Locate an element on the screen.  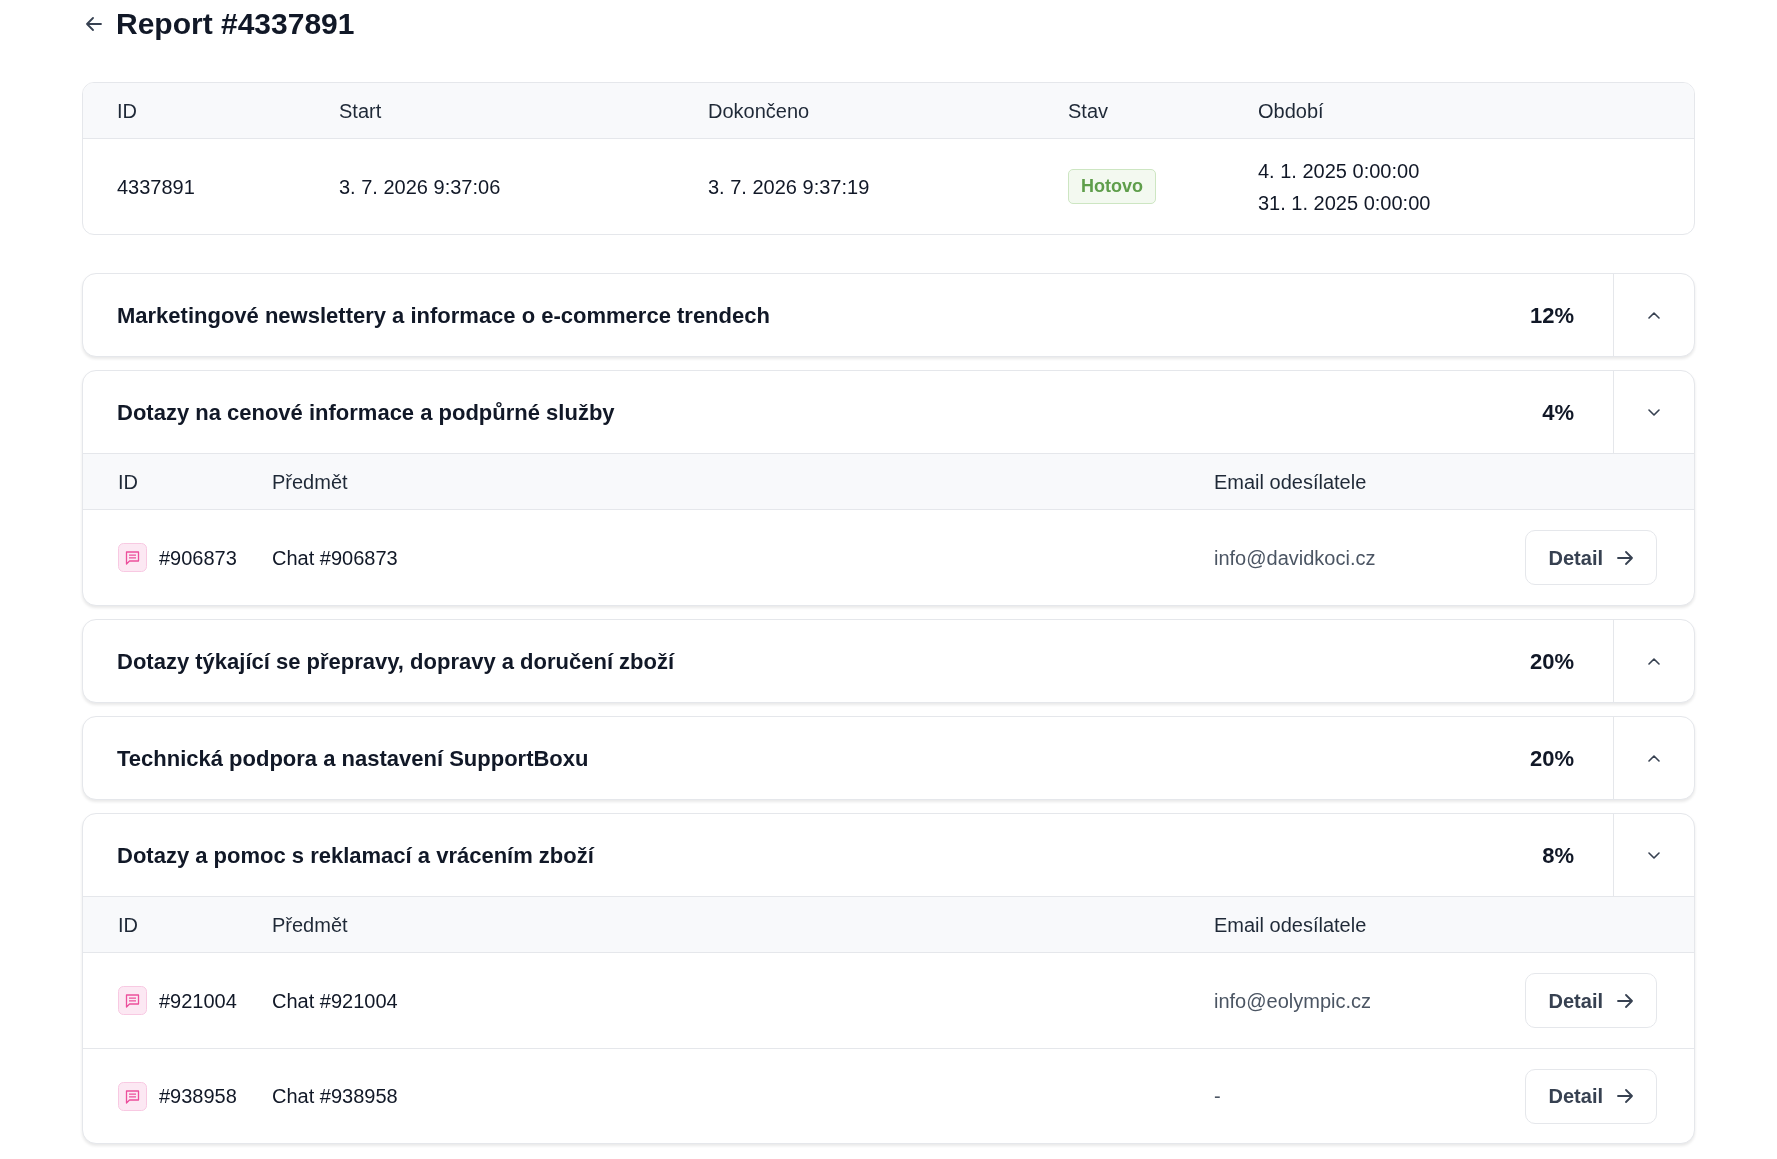
table-cell: 4337891 is located at coordinates (156, 186).